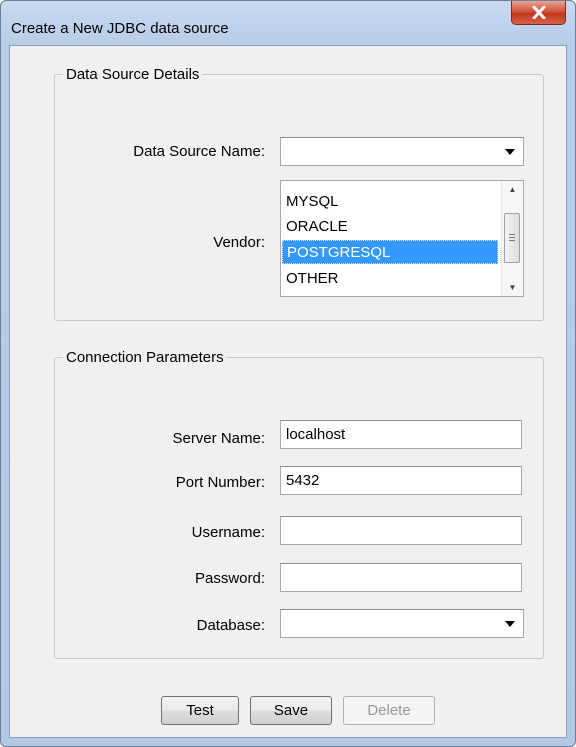 The width and height of the screenshot is (576, 747). I want to click on test-button: Test, so click(200, 710).